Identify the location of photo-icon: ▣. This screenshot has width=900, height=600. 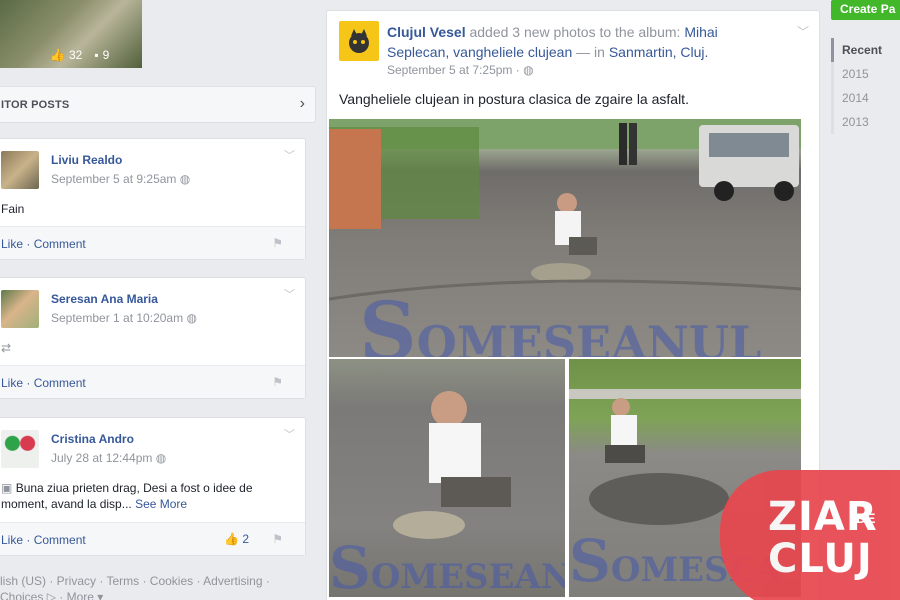
(7, 488).